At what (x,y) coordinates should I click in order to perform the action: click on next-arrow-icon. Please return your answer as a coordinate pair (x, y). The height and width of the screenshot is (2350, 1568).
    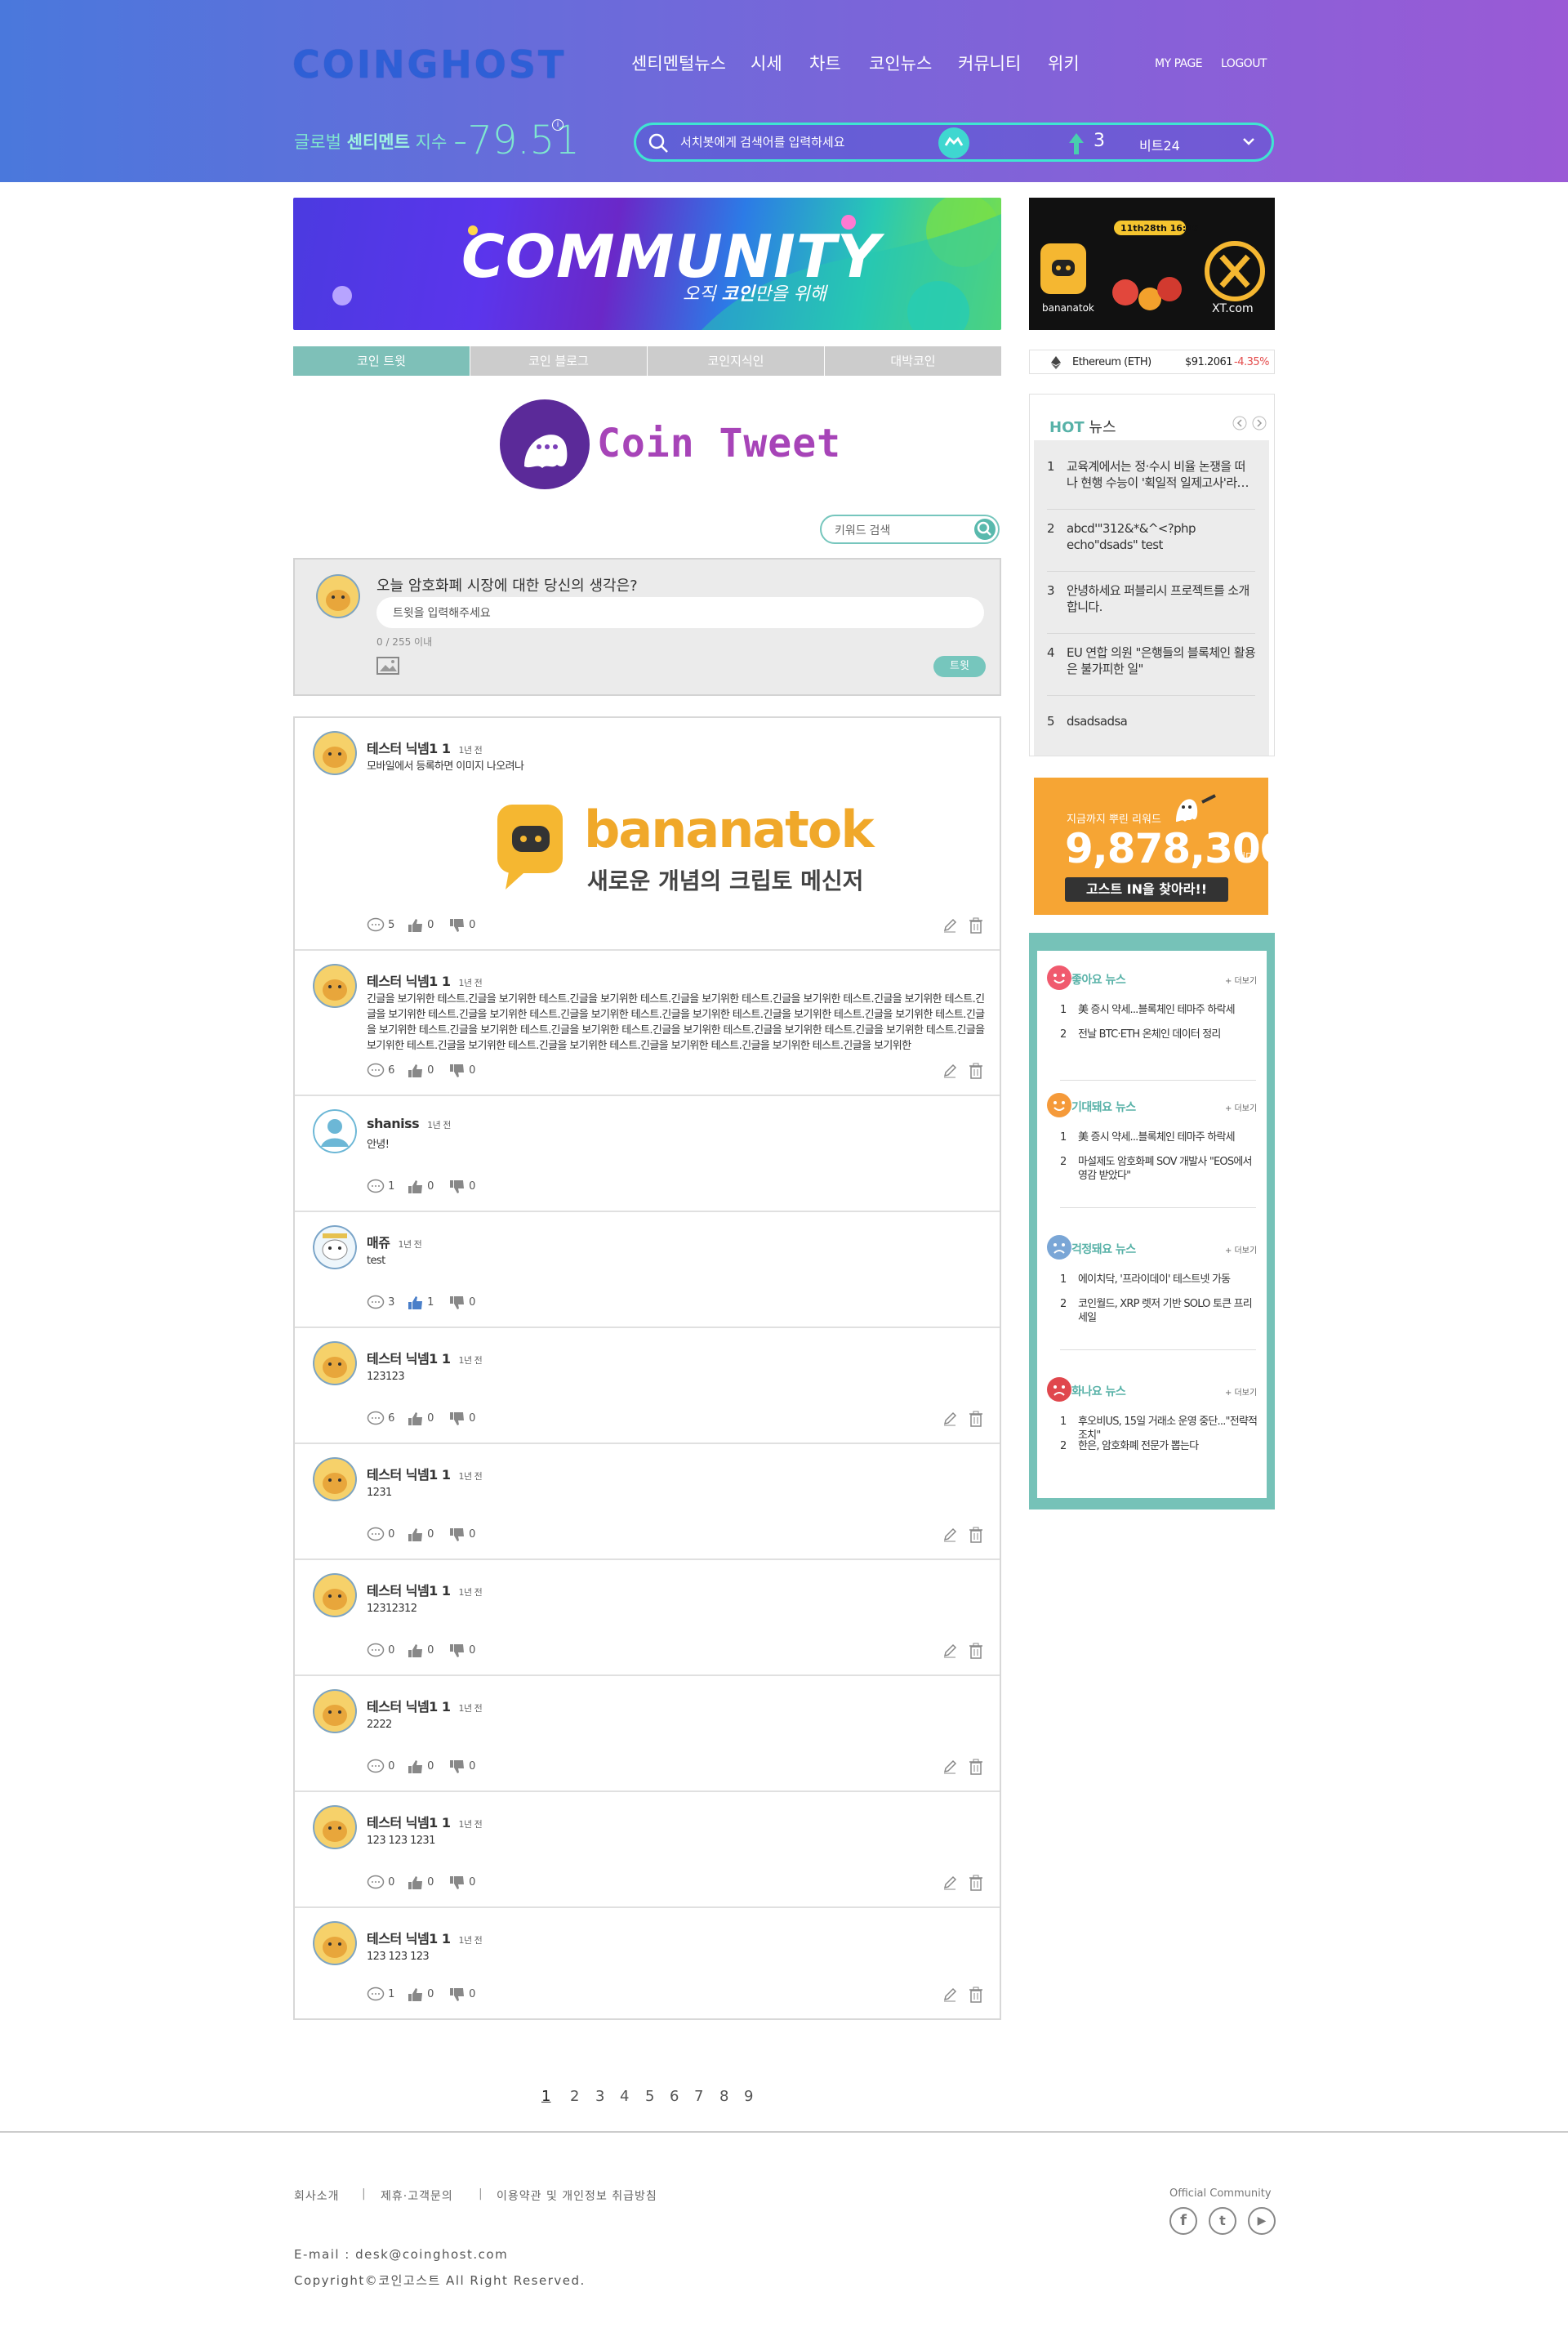
    Looking at the image, I should click on (1259, 423).